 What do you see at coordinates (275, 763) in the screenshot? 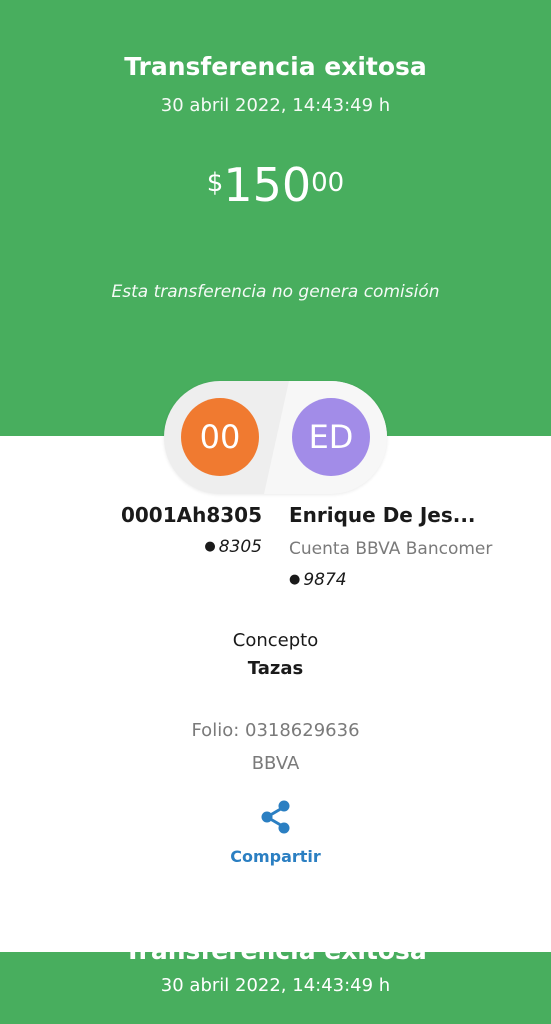
I see `bank-name: BBVA` at bounding box center [275, 763].